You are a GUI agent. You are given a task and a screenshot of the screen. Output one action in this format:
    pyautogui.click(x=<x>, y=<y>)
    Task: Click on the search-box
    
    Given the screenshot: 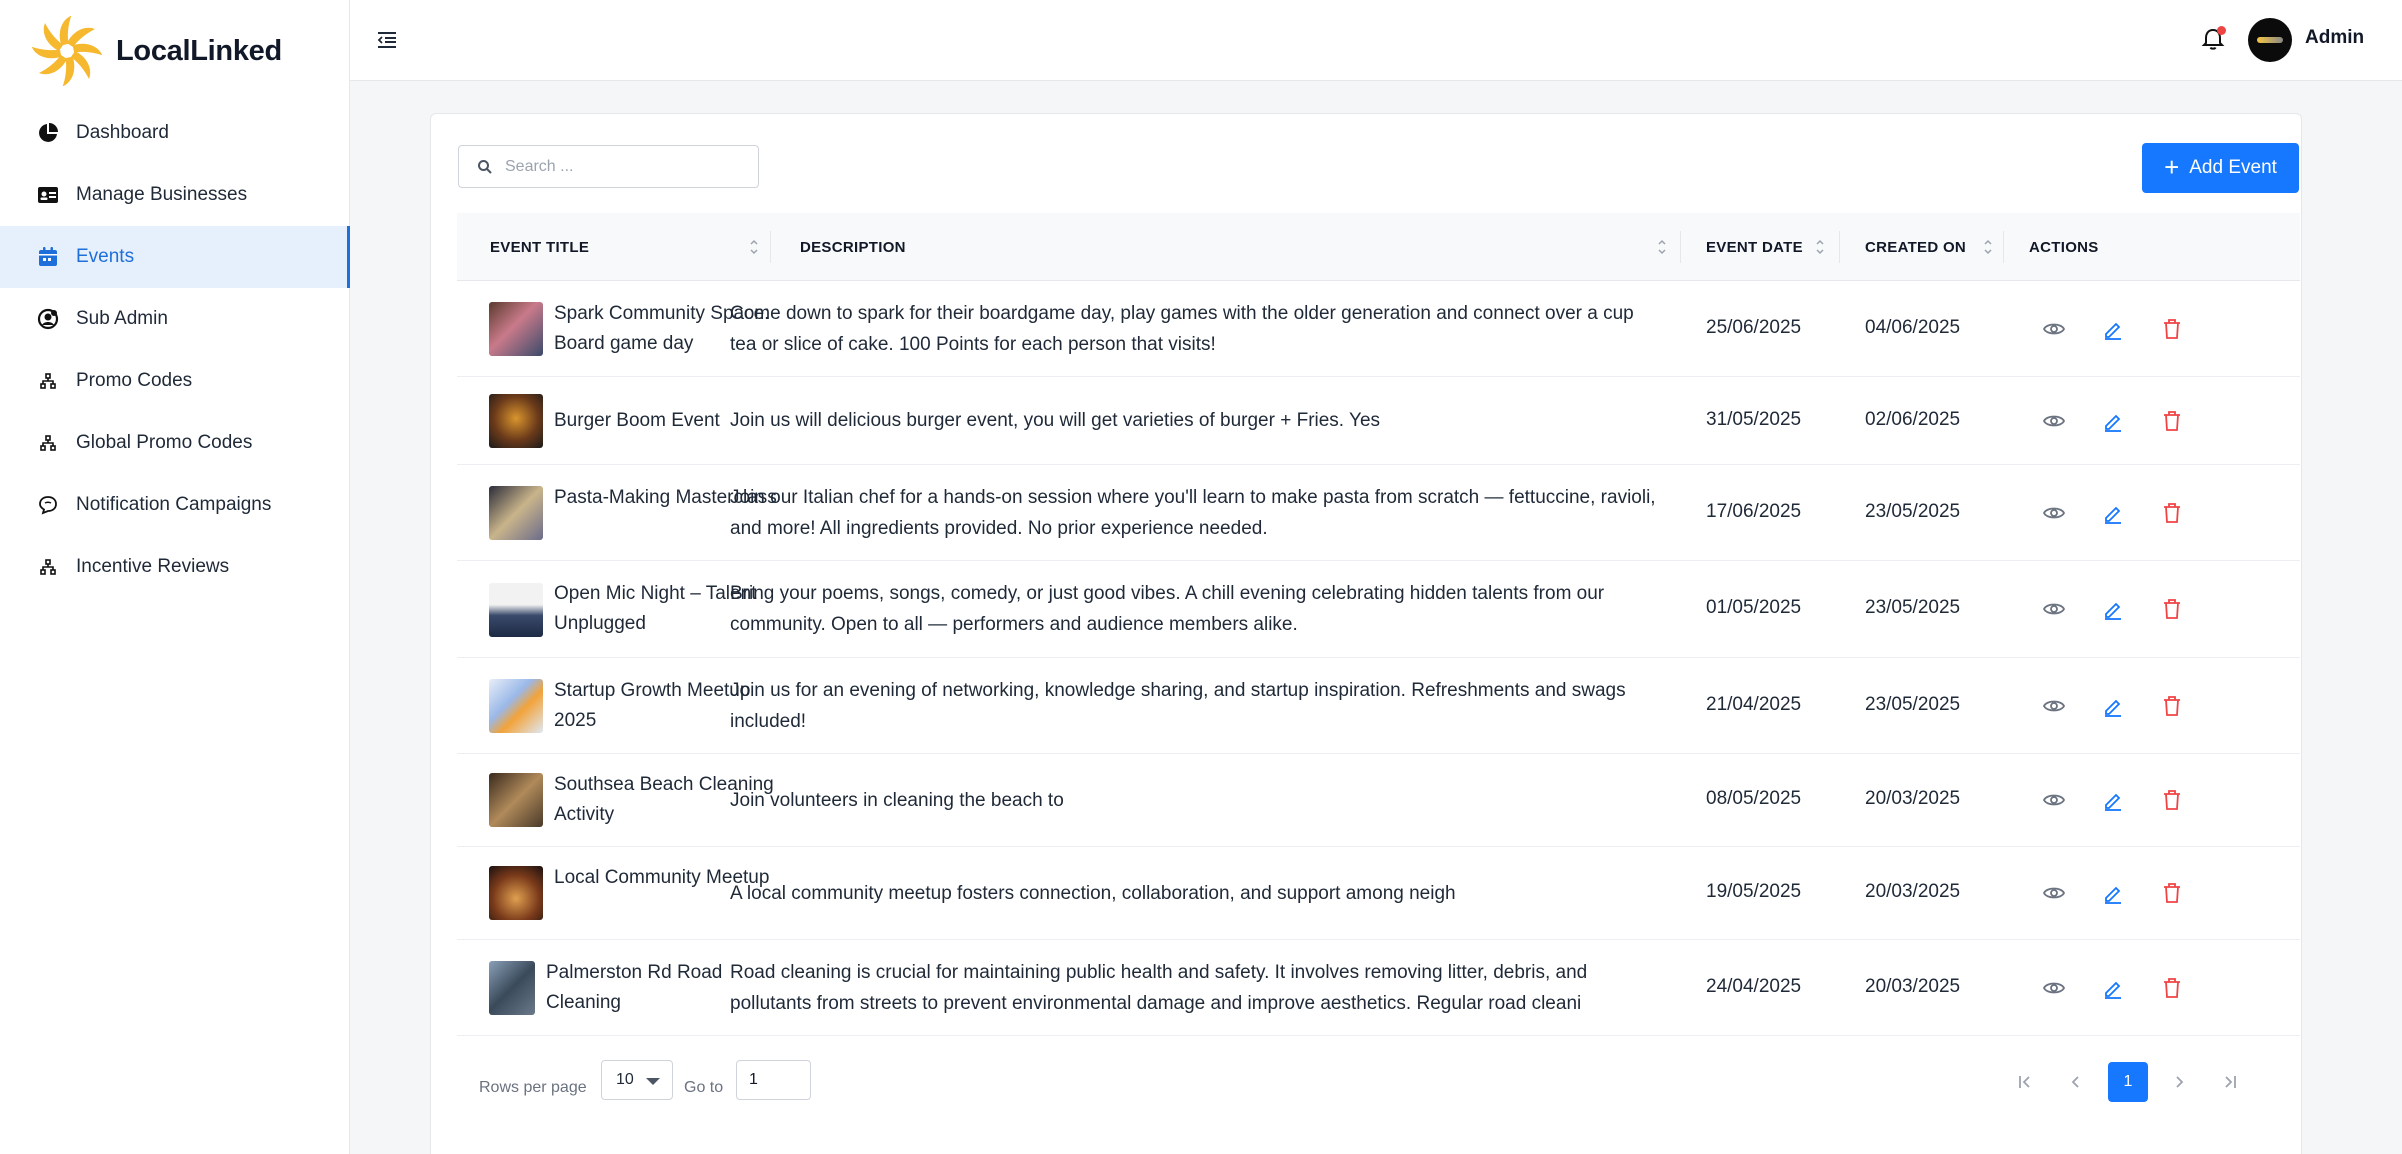 What is the action you would take?
    pyautogui.click(x=608, y=166)
    